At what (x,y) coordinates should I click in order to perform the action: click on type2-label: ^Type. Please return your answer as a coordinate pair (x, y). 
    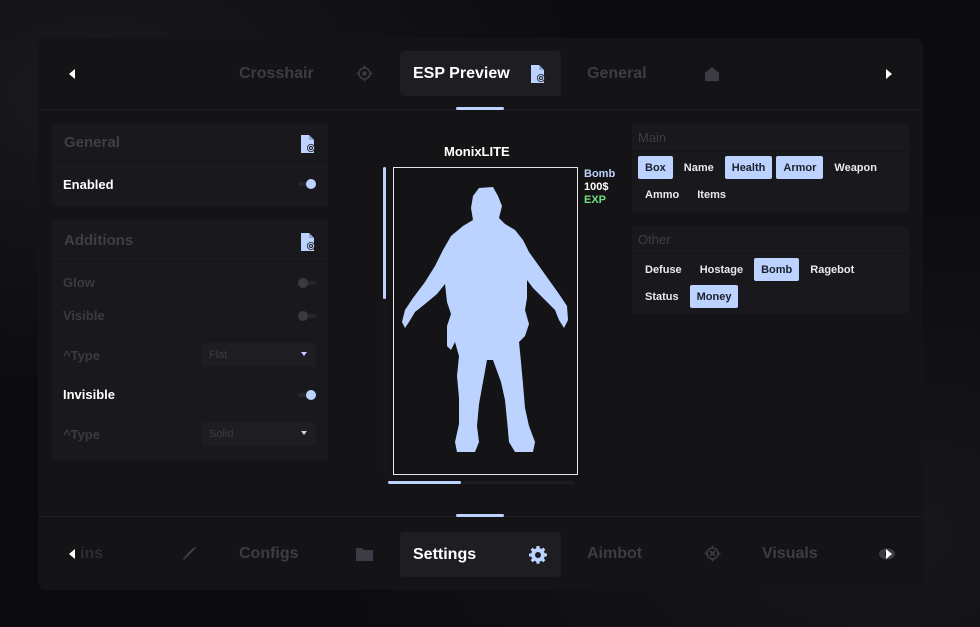
    Looking at the image, I should click on (81, 434).